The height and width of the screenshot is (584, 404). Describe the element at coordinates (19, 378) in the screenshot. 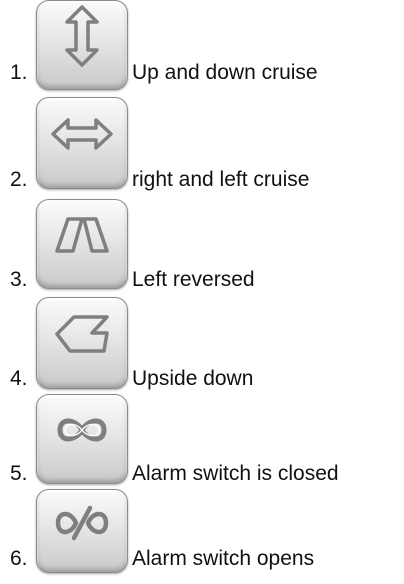

I see `item-number: 4.` at that location.